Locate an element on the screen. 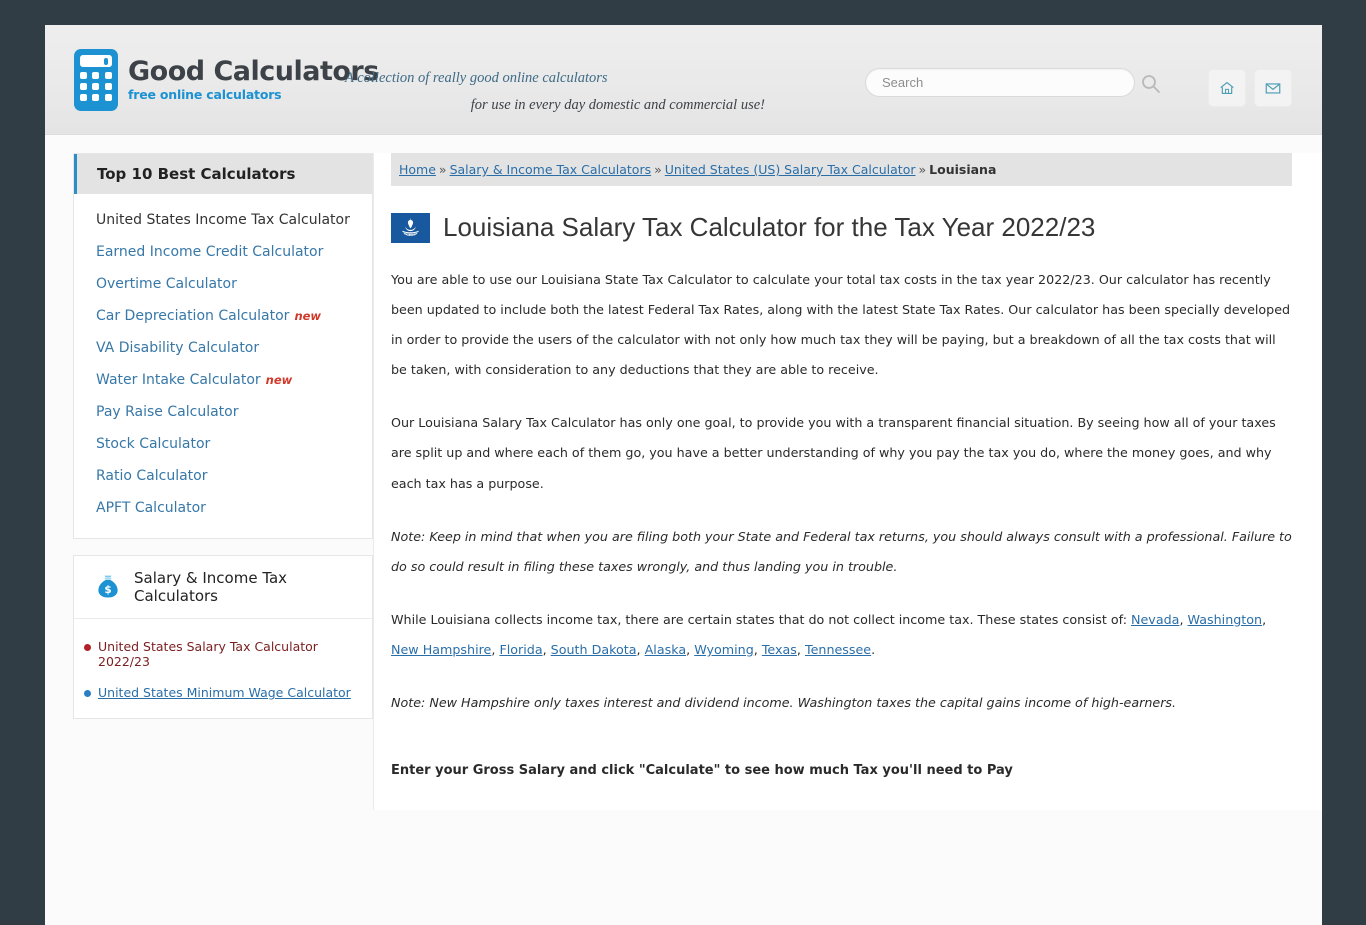 Image resolution: width=1366 pixels, height=925 pixels. breadcrumb-link-salary-income-tax: Salary & Income Tax Calculators is located at coordinates (551, 169).